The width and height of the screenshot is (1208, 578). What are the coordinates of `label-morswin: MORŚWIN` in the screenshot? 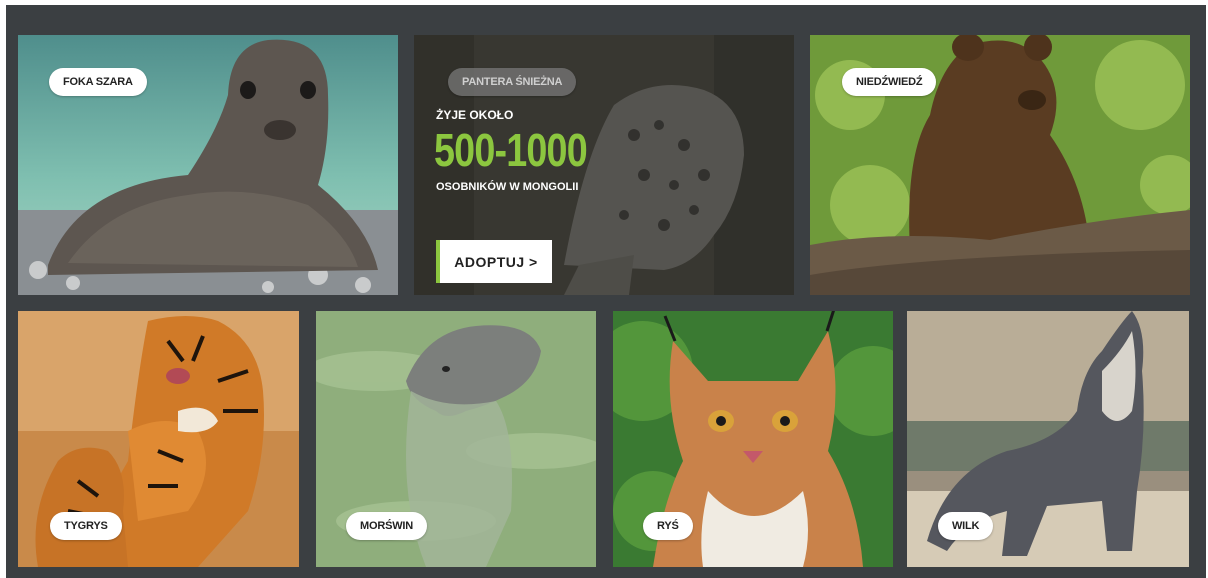 It's located at (386, 526).